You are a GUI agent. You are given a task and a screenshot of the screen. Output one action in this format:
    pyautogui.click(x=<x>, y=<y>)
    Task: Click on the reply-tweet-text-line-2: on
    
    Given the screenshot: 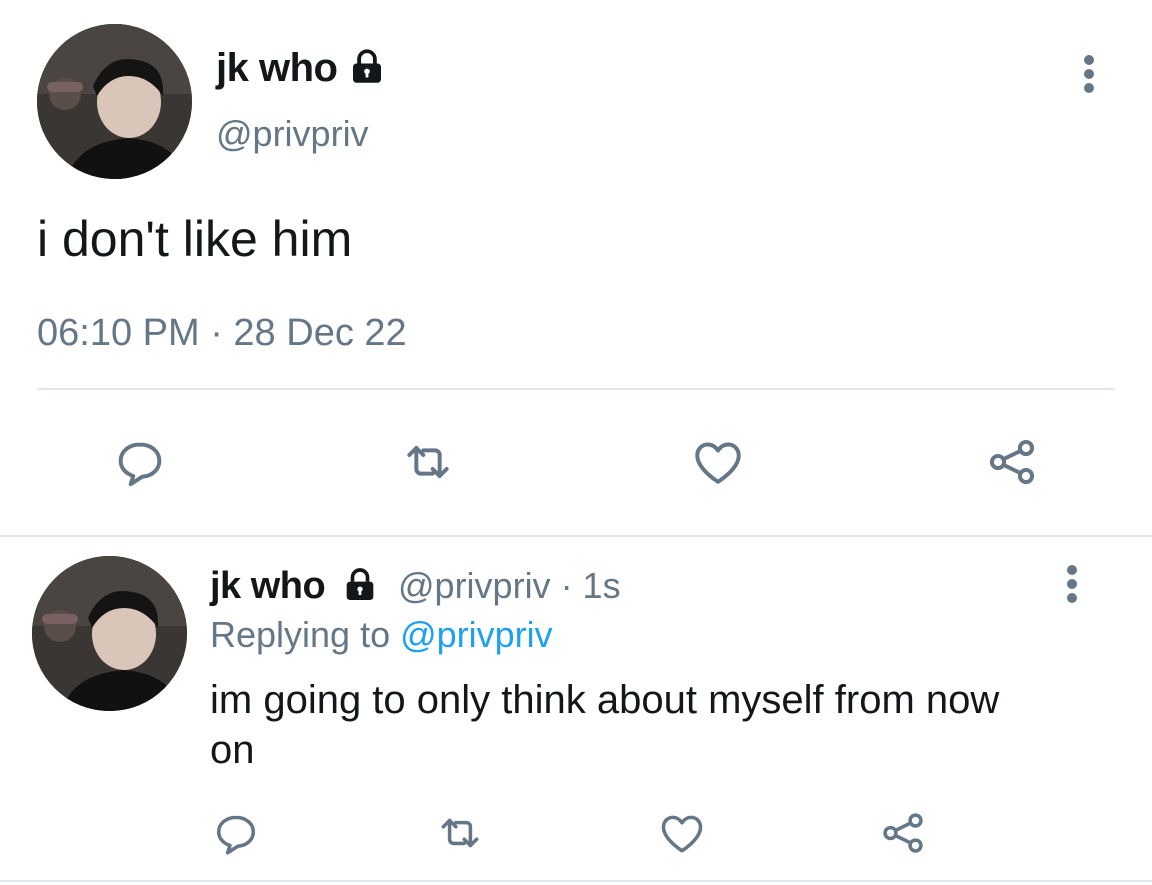 What is the action you would take?
    pyautogui.click(x=232, y=750)
    